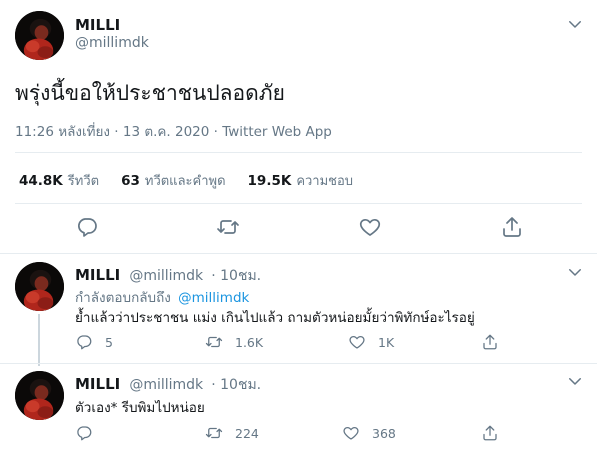 This screenshot has height=449, width=597. What do you see at coordinates (386, 342) in the screenshot?
I see `like-count: 1K` at bounding box center [386, 342].